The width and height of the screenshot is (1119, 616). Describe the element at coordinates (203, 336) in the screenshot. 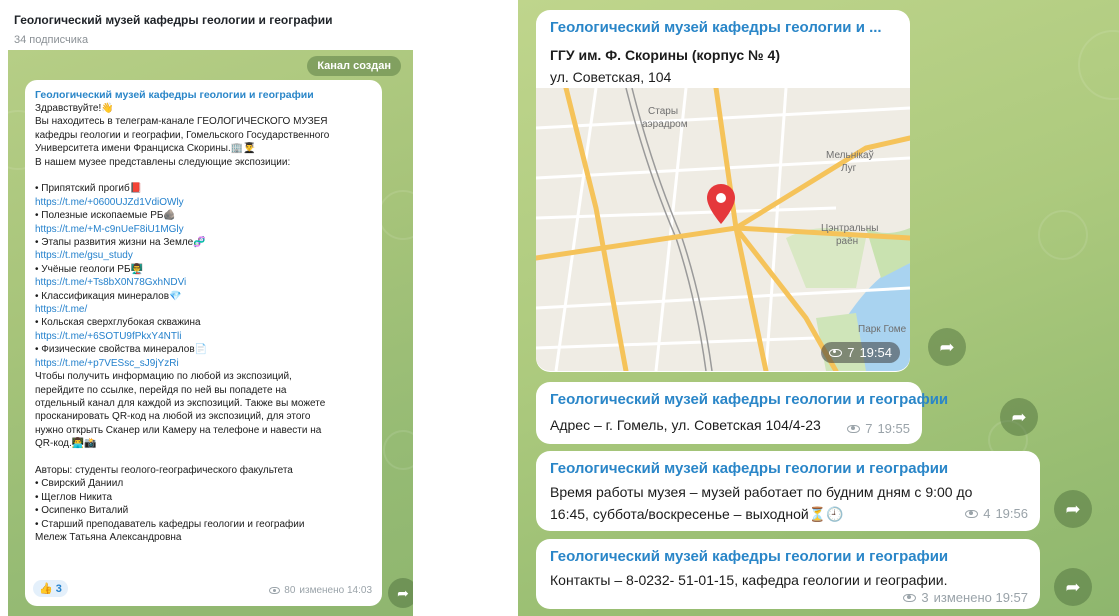

I see `post-link: https://t.me/+6SOTU9fPkxY4NTli` at that location.